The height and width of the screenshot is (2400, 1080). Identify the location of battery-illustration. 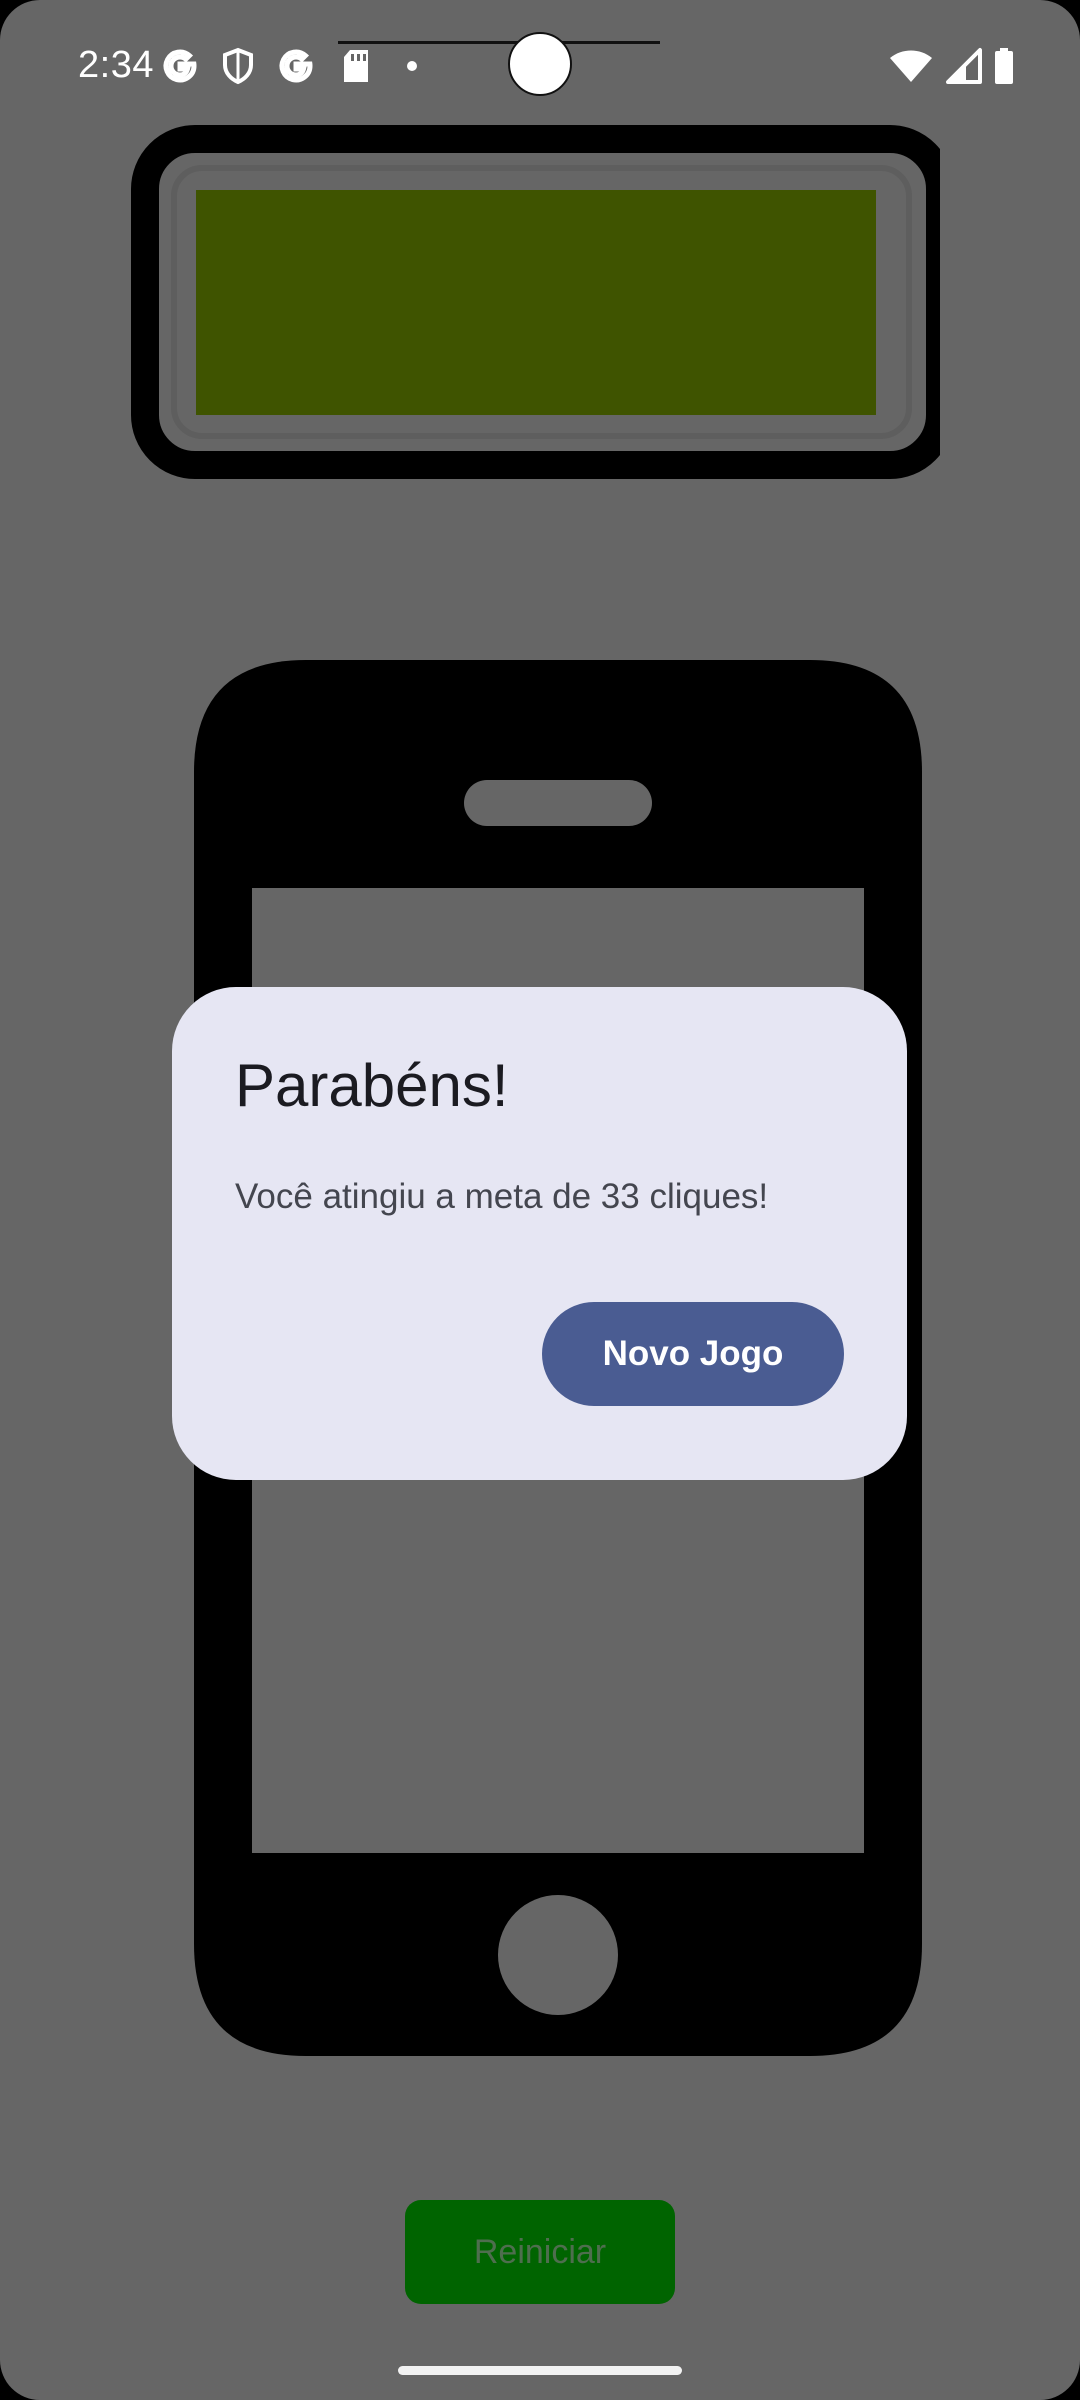
(556, 302).